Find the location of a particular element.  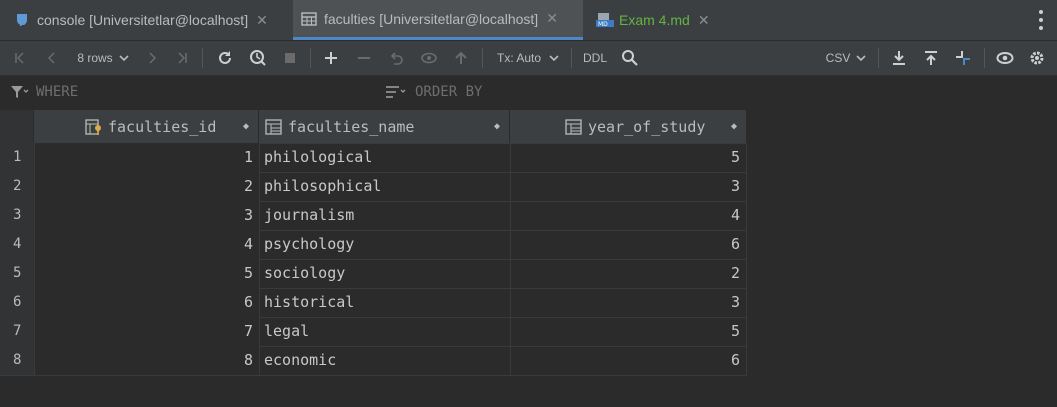

table-row: 1 1 philological 5 is located at coordinates (373, 157).